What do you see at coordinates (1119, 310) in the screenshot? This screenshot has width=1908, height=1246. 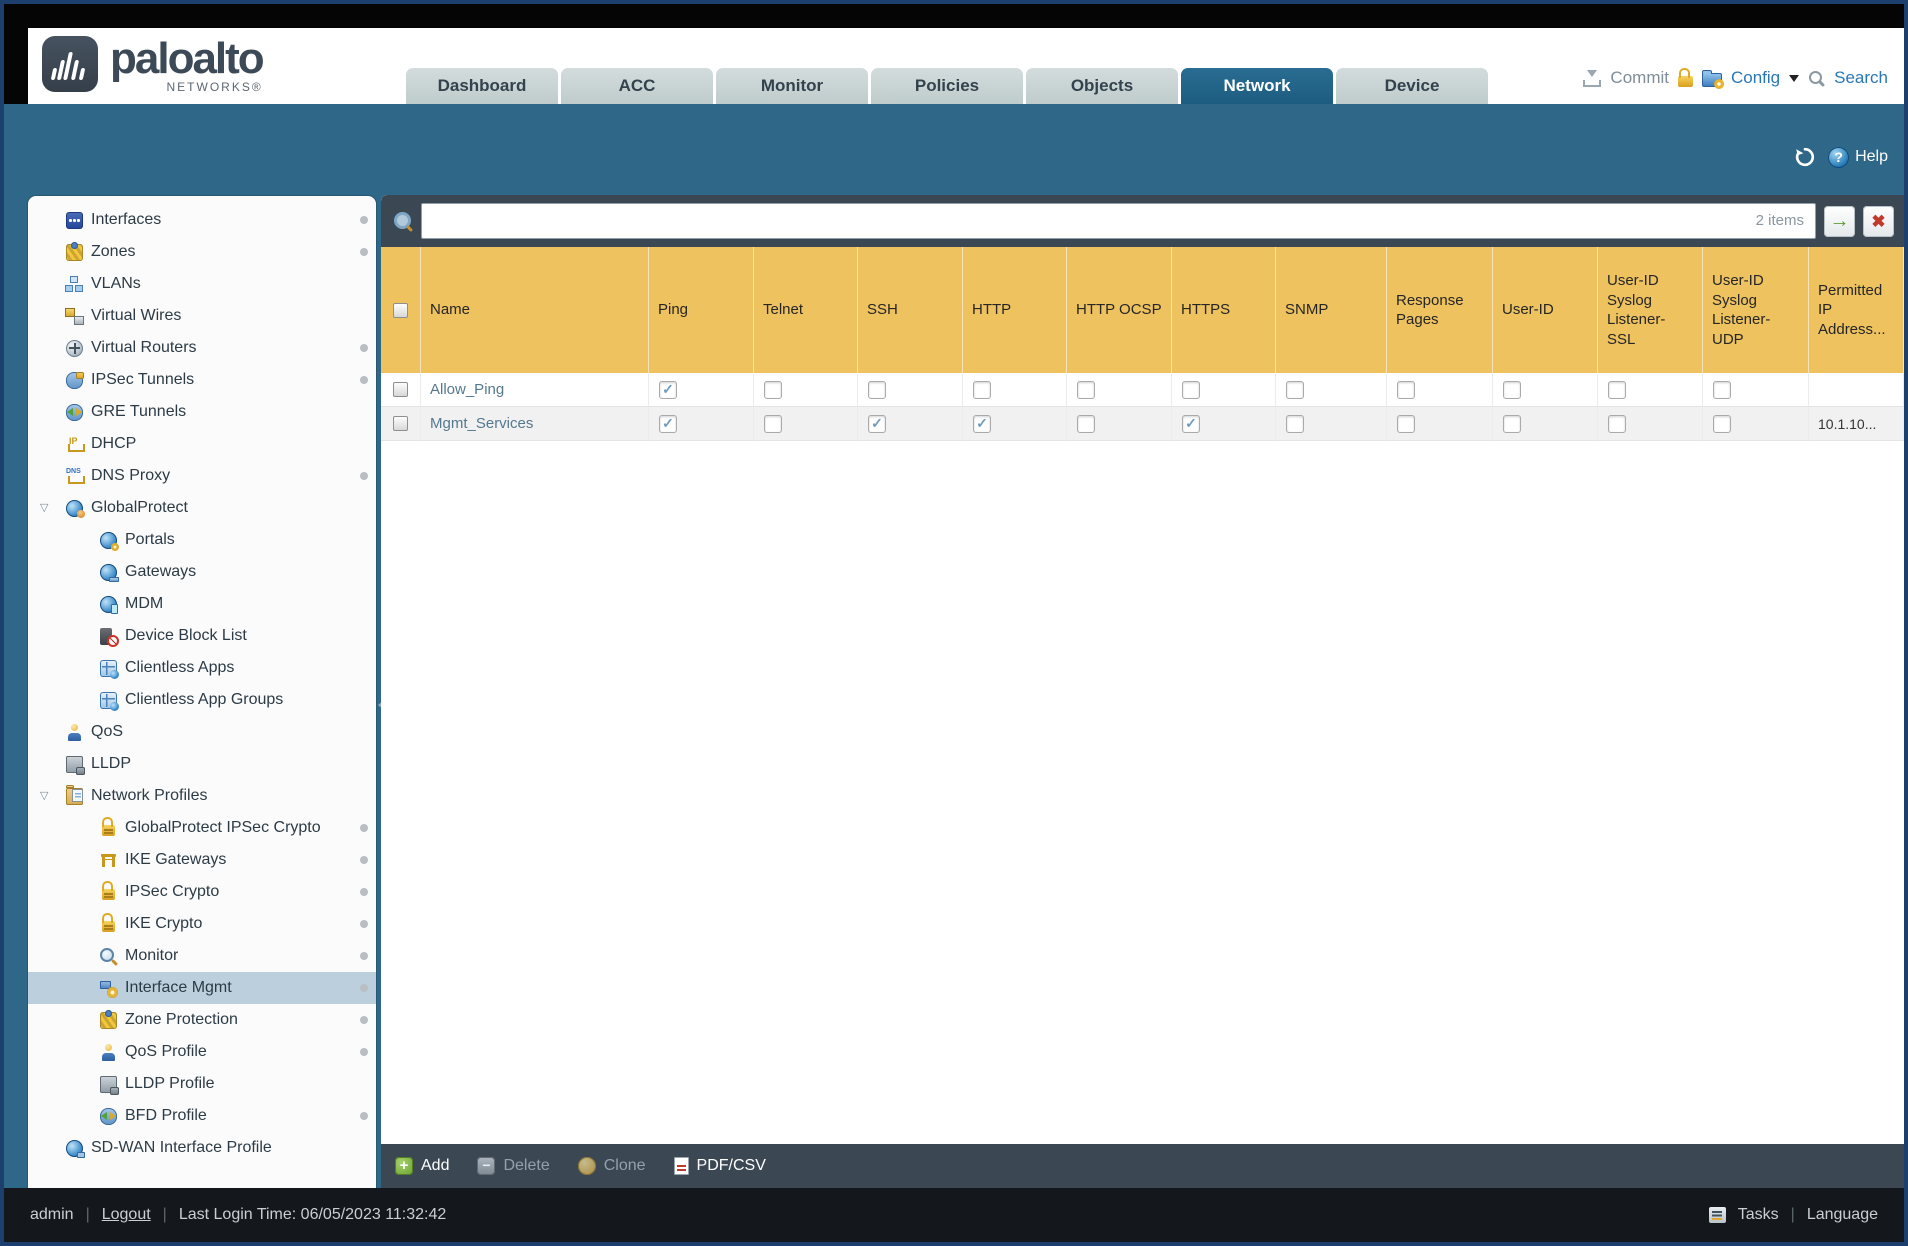 I see `column-header-http-ocsp: HTTP OCSP` at bounding box center [1119, 310].